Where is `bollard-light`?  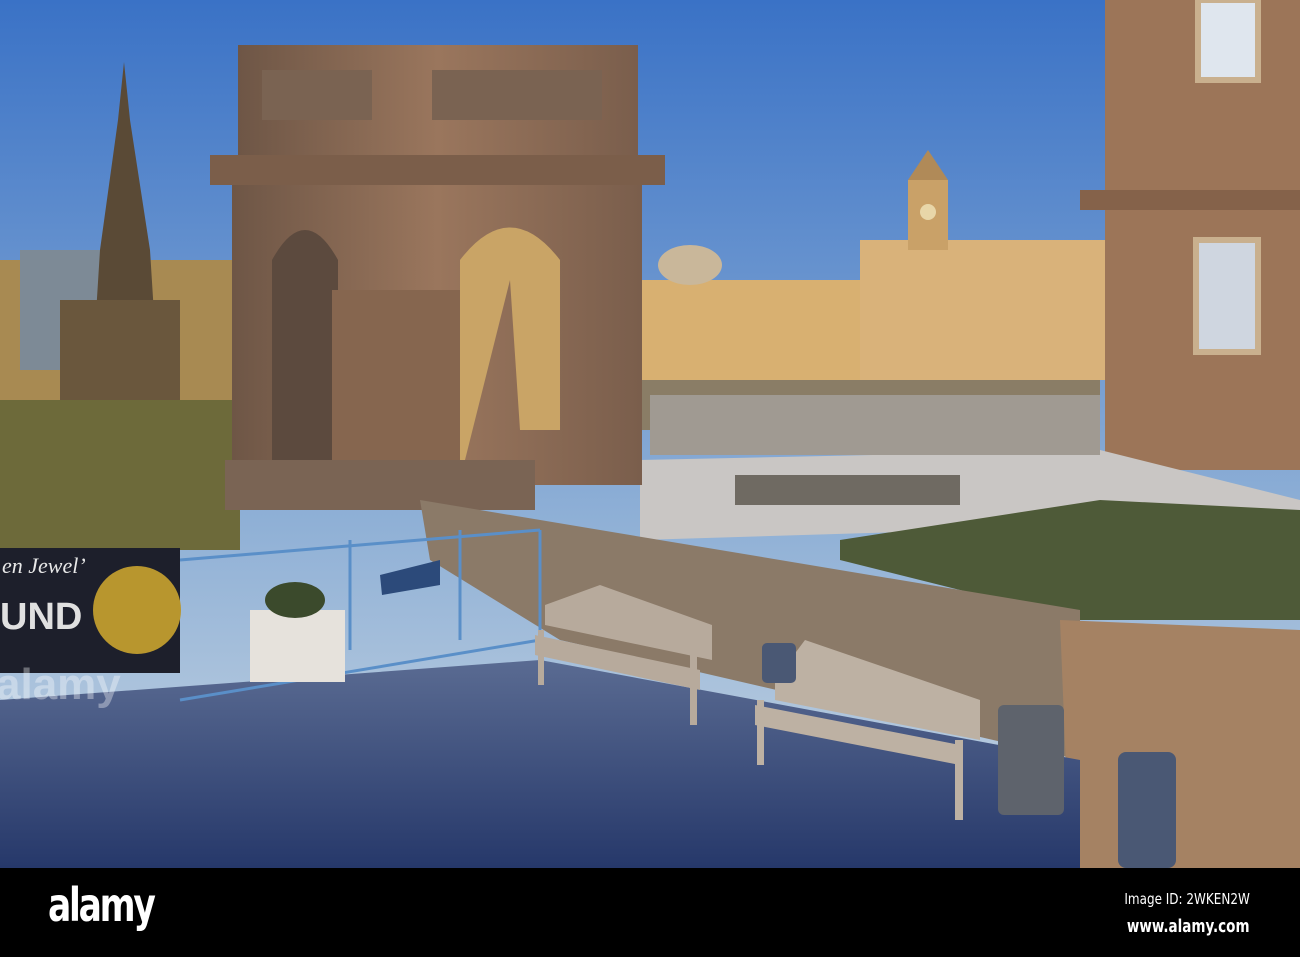 bollard-light is located at coordinates (1147, 810).